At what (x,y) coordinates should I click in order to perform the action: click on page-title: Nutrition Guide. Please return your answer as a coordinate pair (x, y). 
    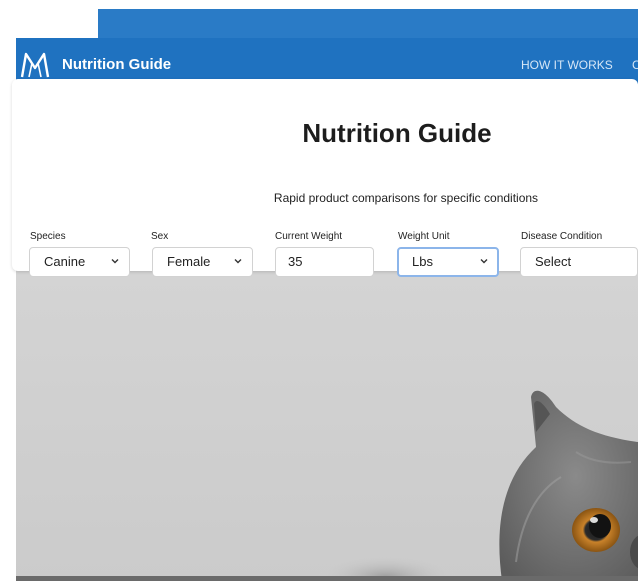
    Looking at the image, I should click on (397, 133).